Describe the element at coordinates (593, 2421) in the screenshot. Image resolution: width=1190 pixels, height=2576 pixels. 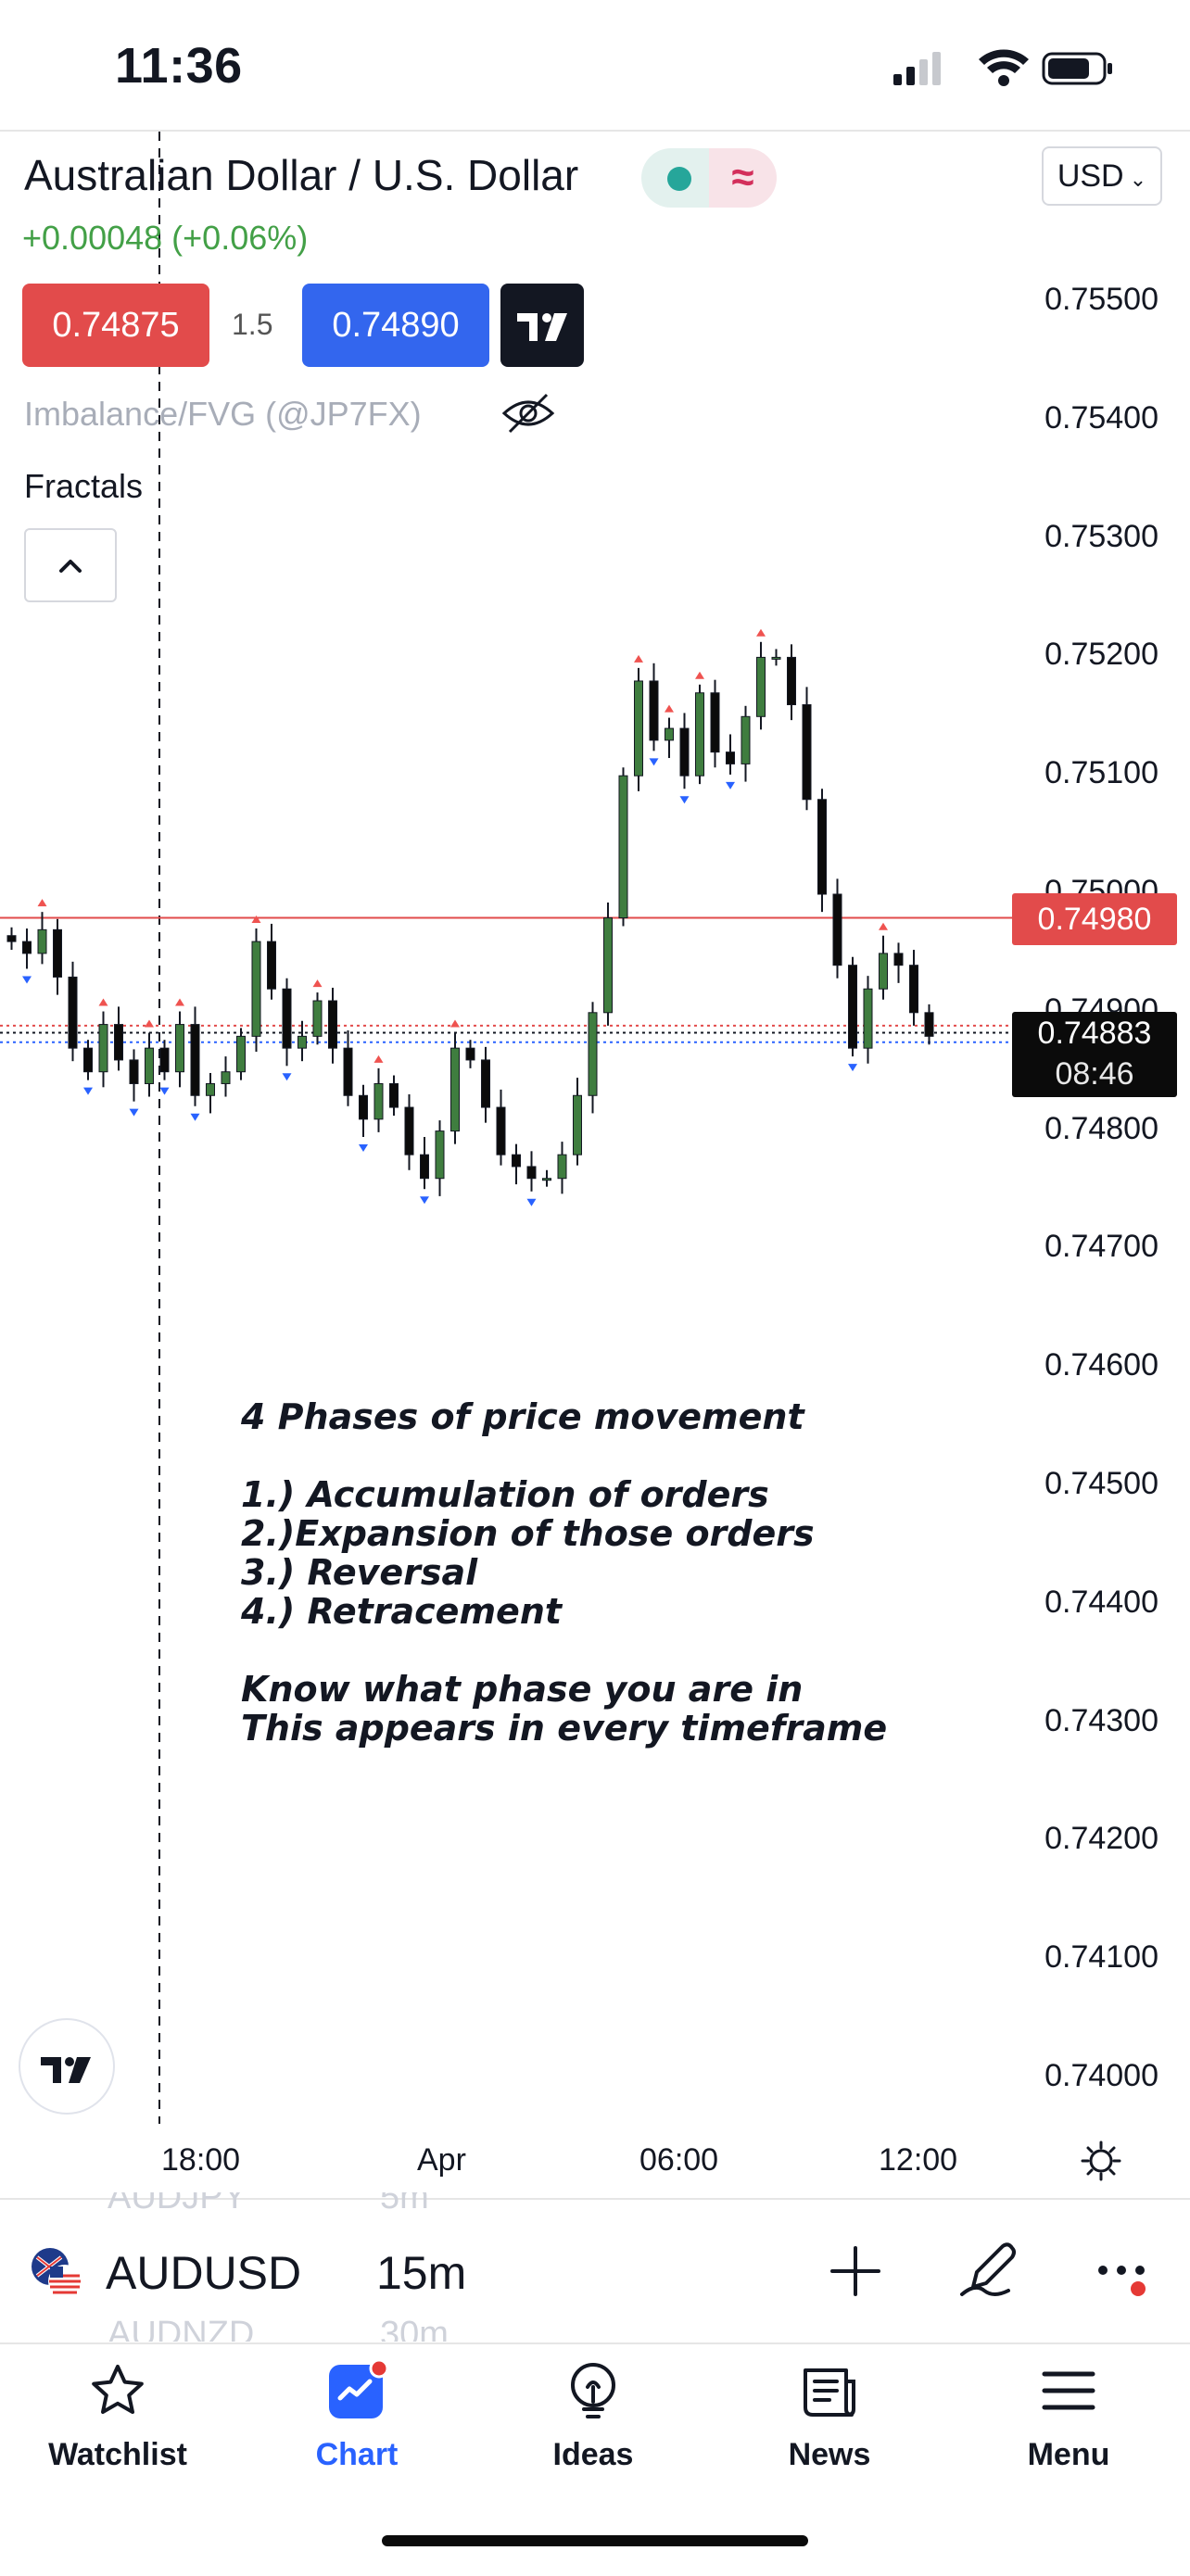
I see `tab-ideas: Ideas` at that location.